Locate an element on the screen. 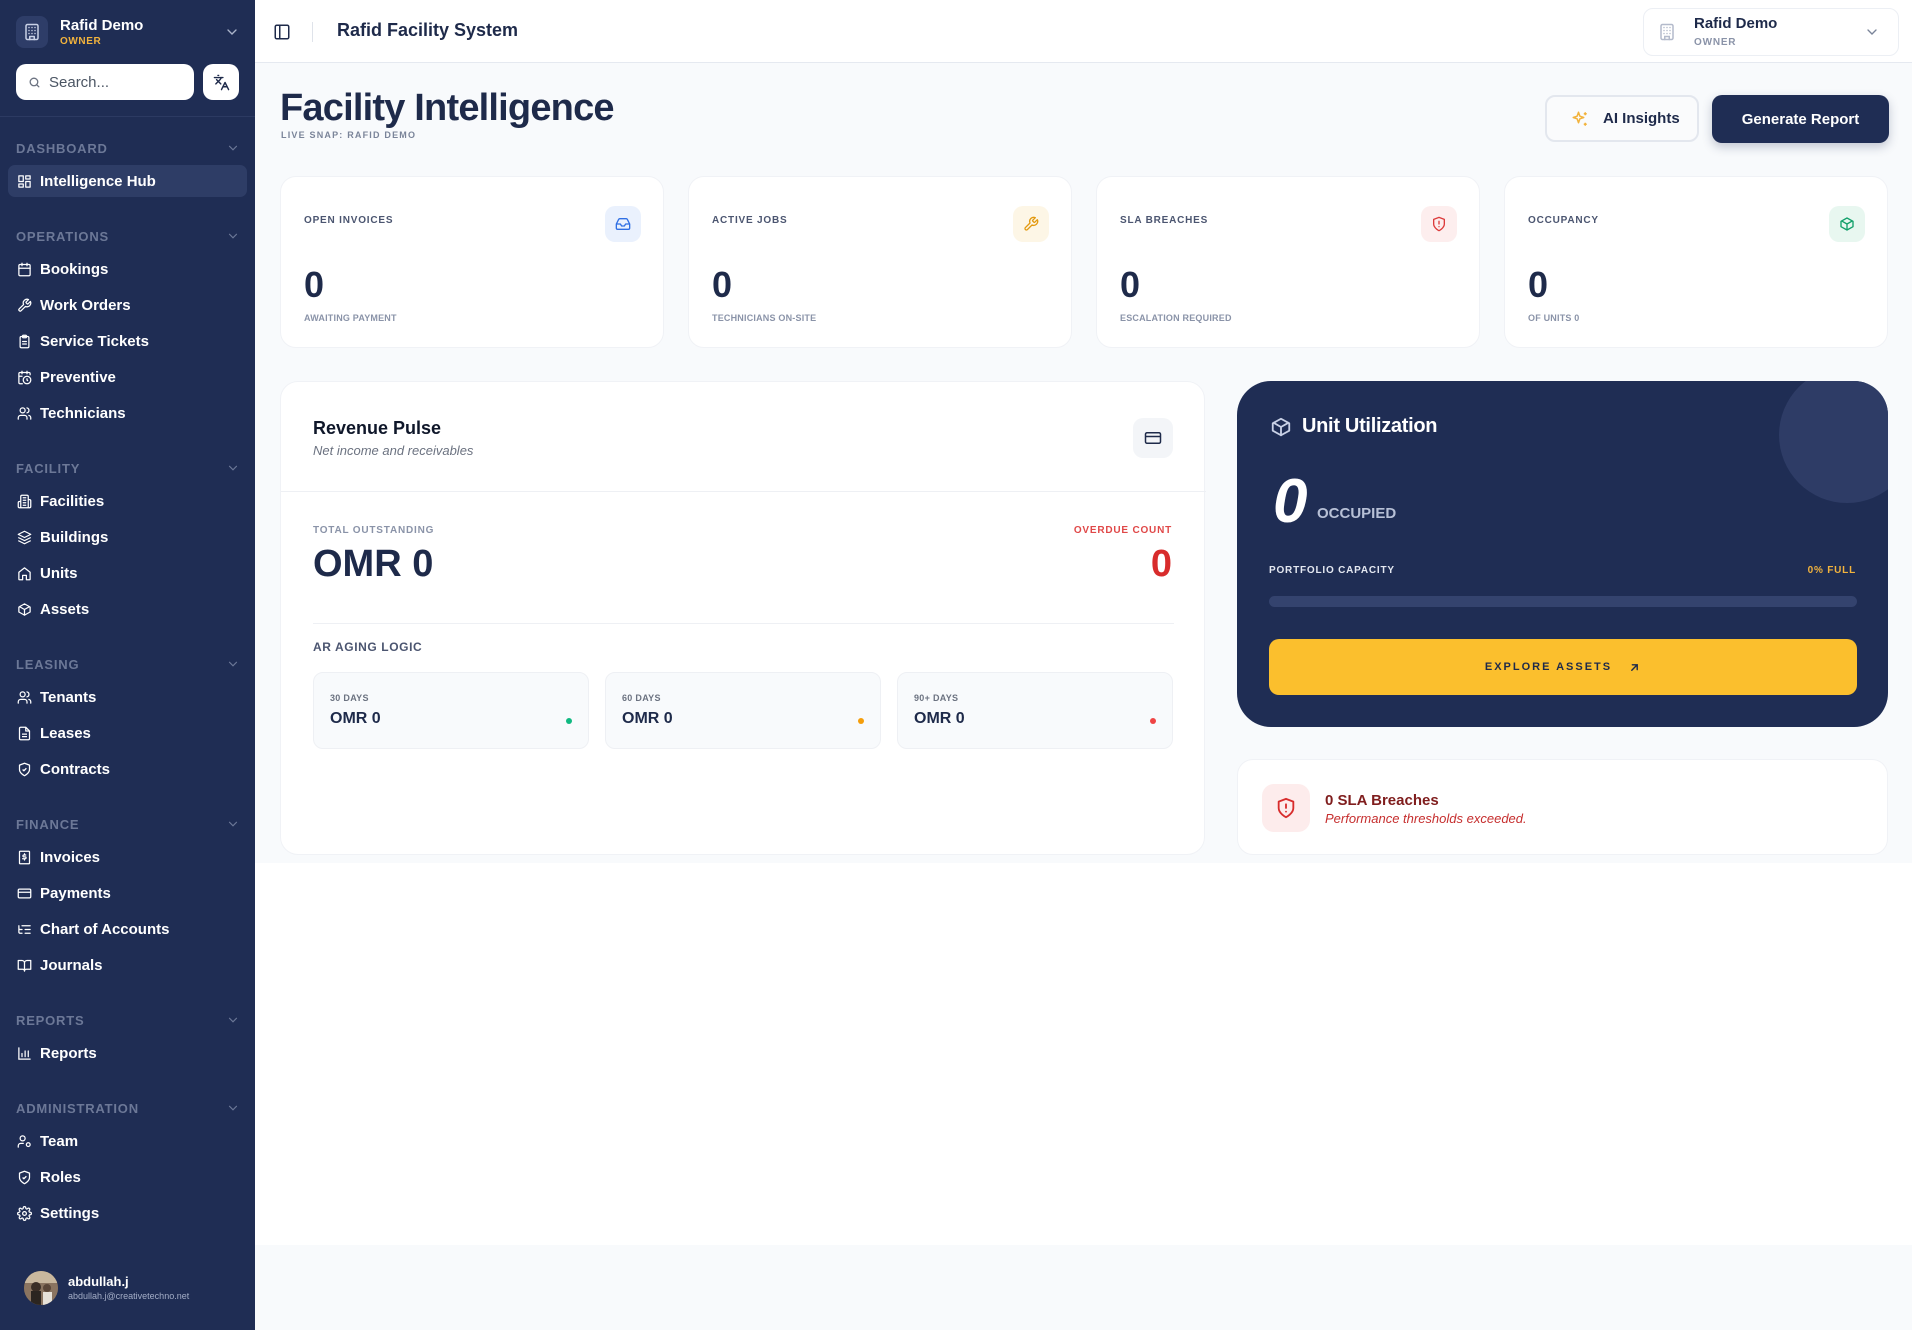  sidebar-item-units: Units is located at coordinates (127, 573).